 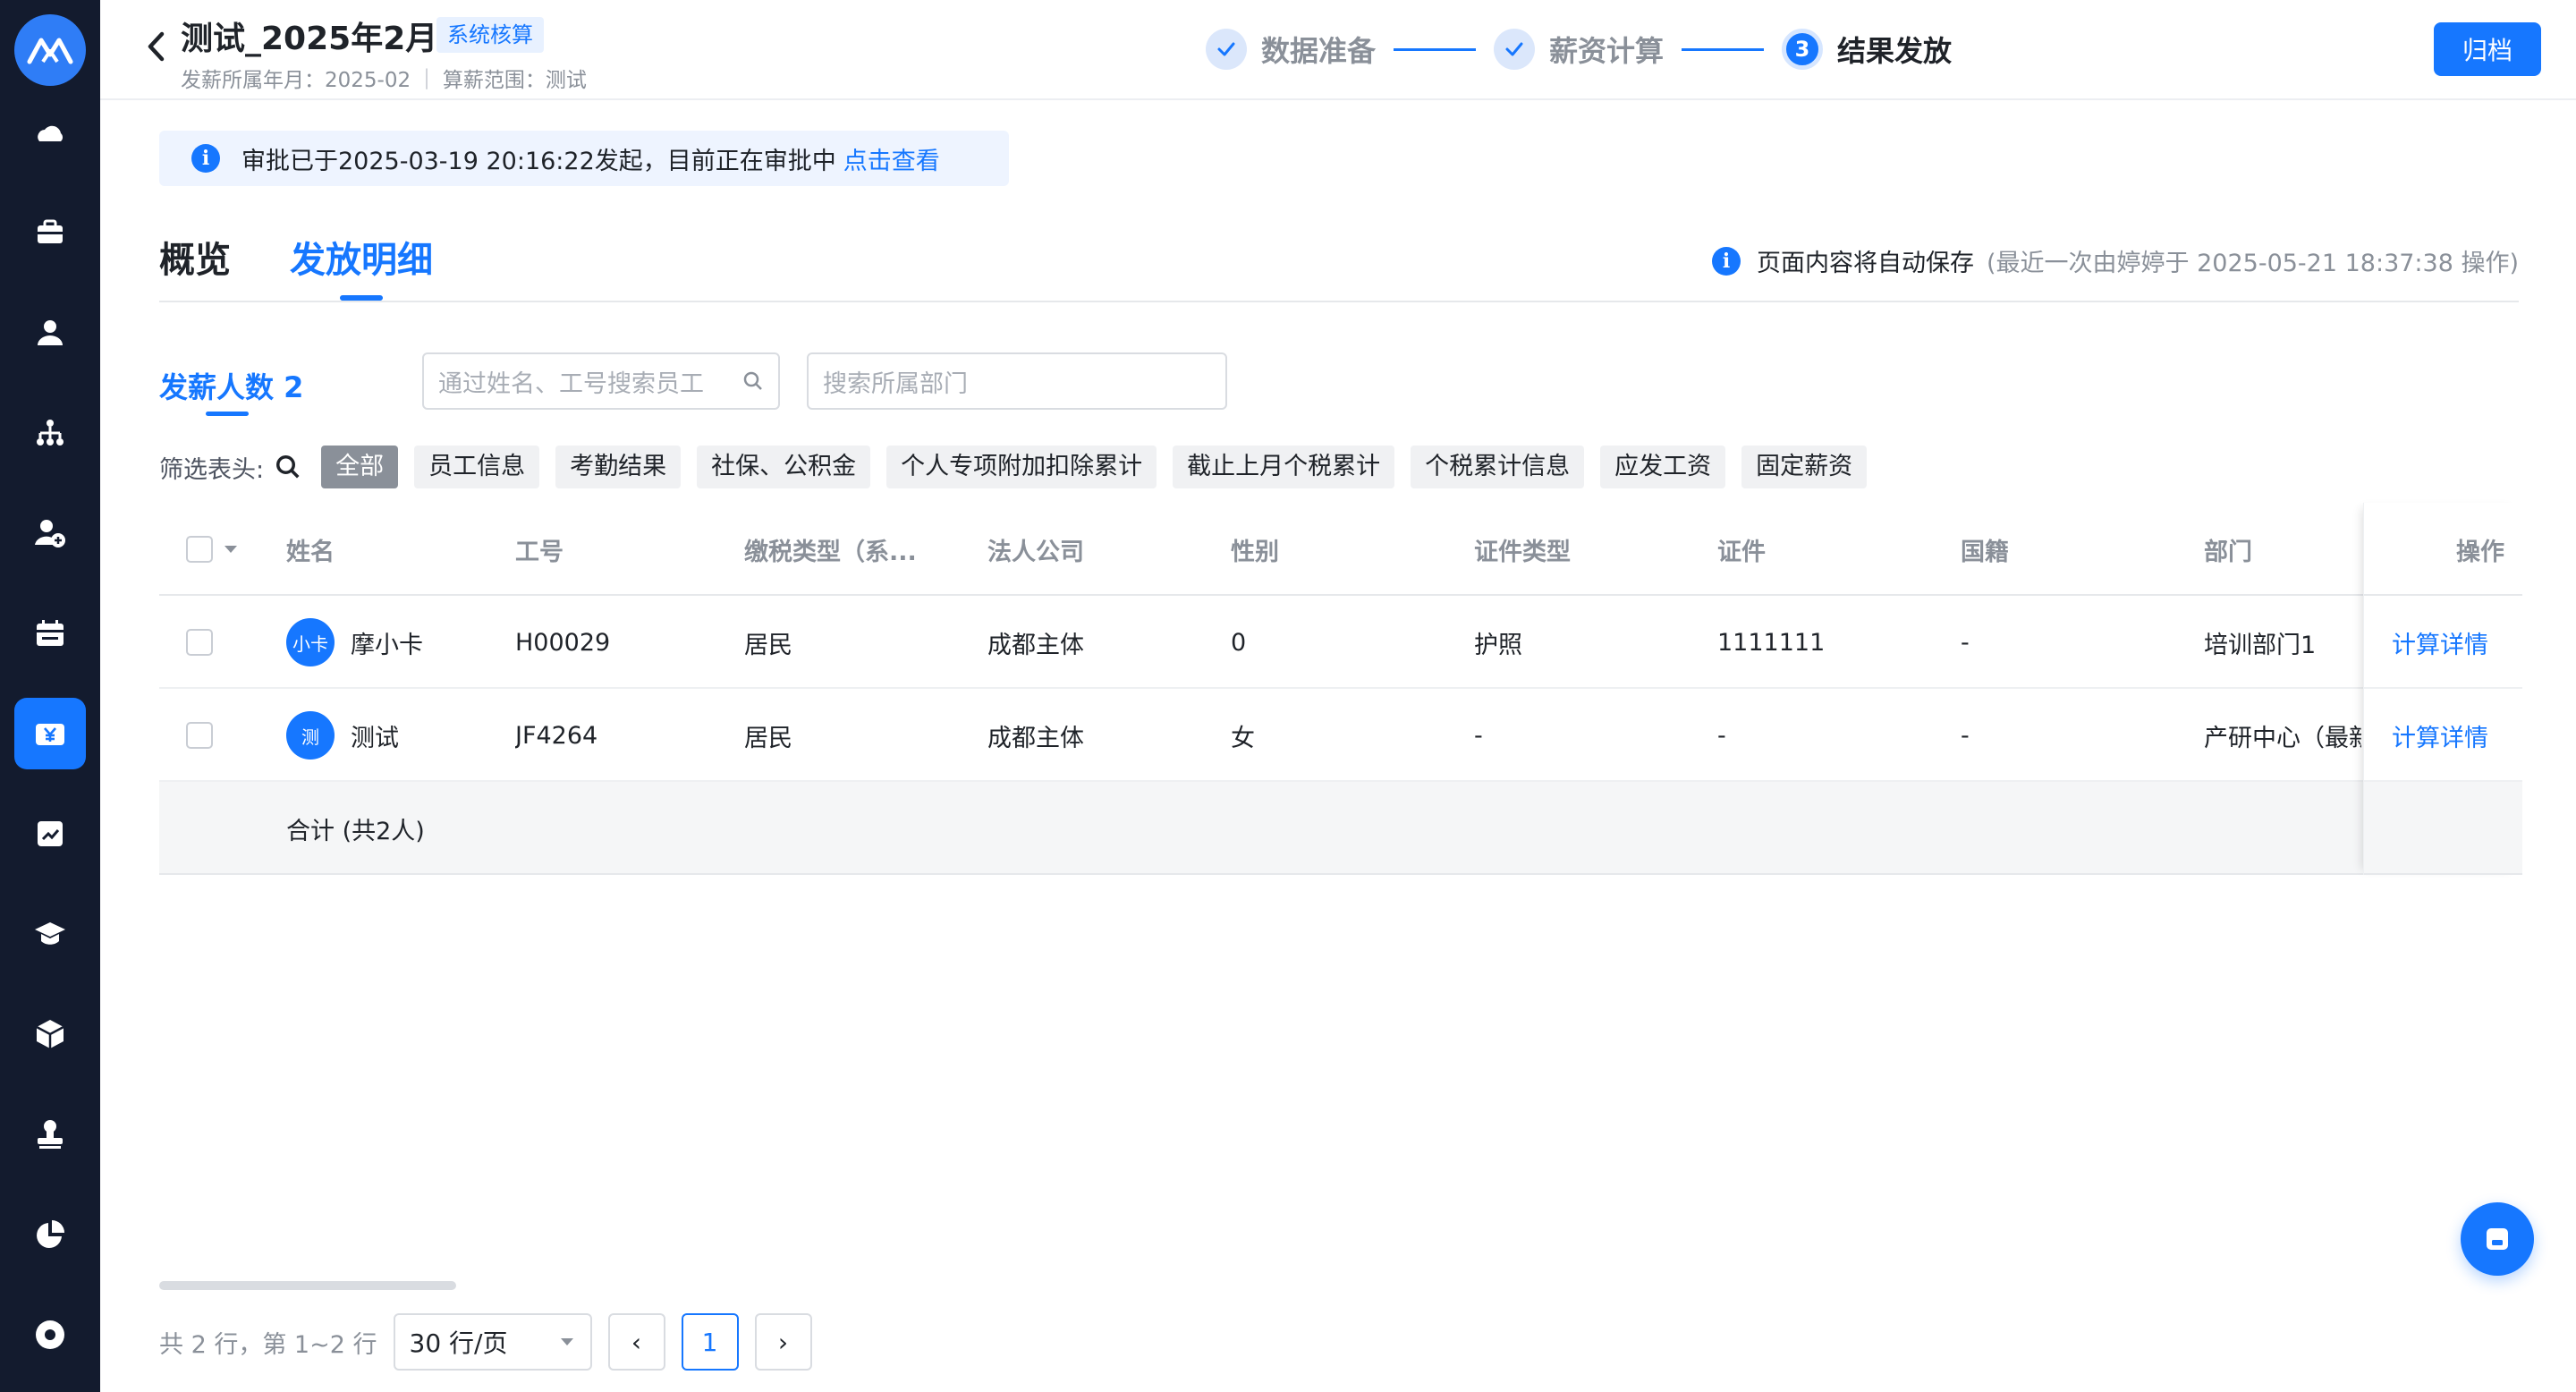 I want to click on select-all-checkbox, so click(x=213, y=549).